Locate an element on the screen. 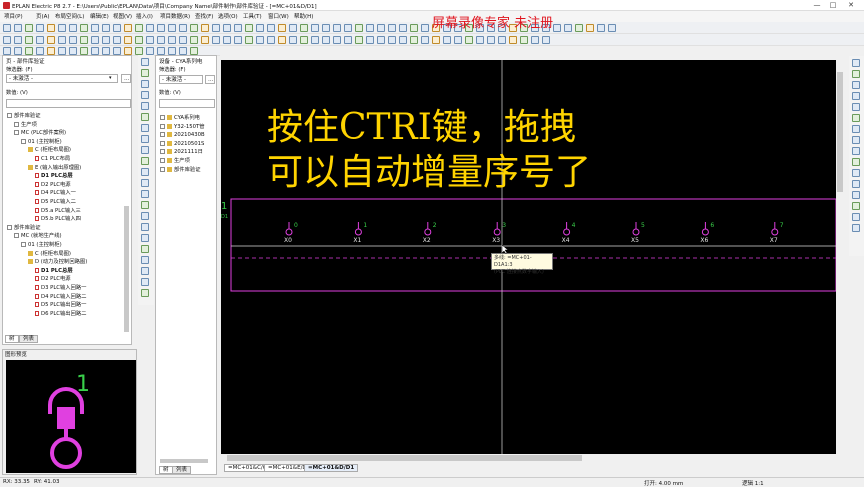  menu-page: 页(A) is located at coordinates (43, 16).